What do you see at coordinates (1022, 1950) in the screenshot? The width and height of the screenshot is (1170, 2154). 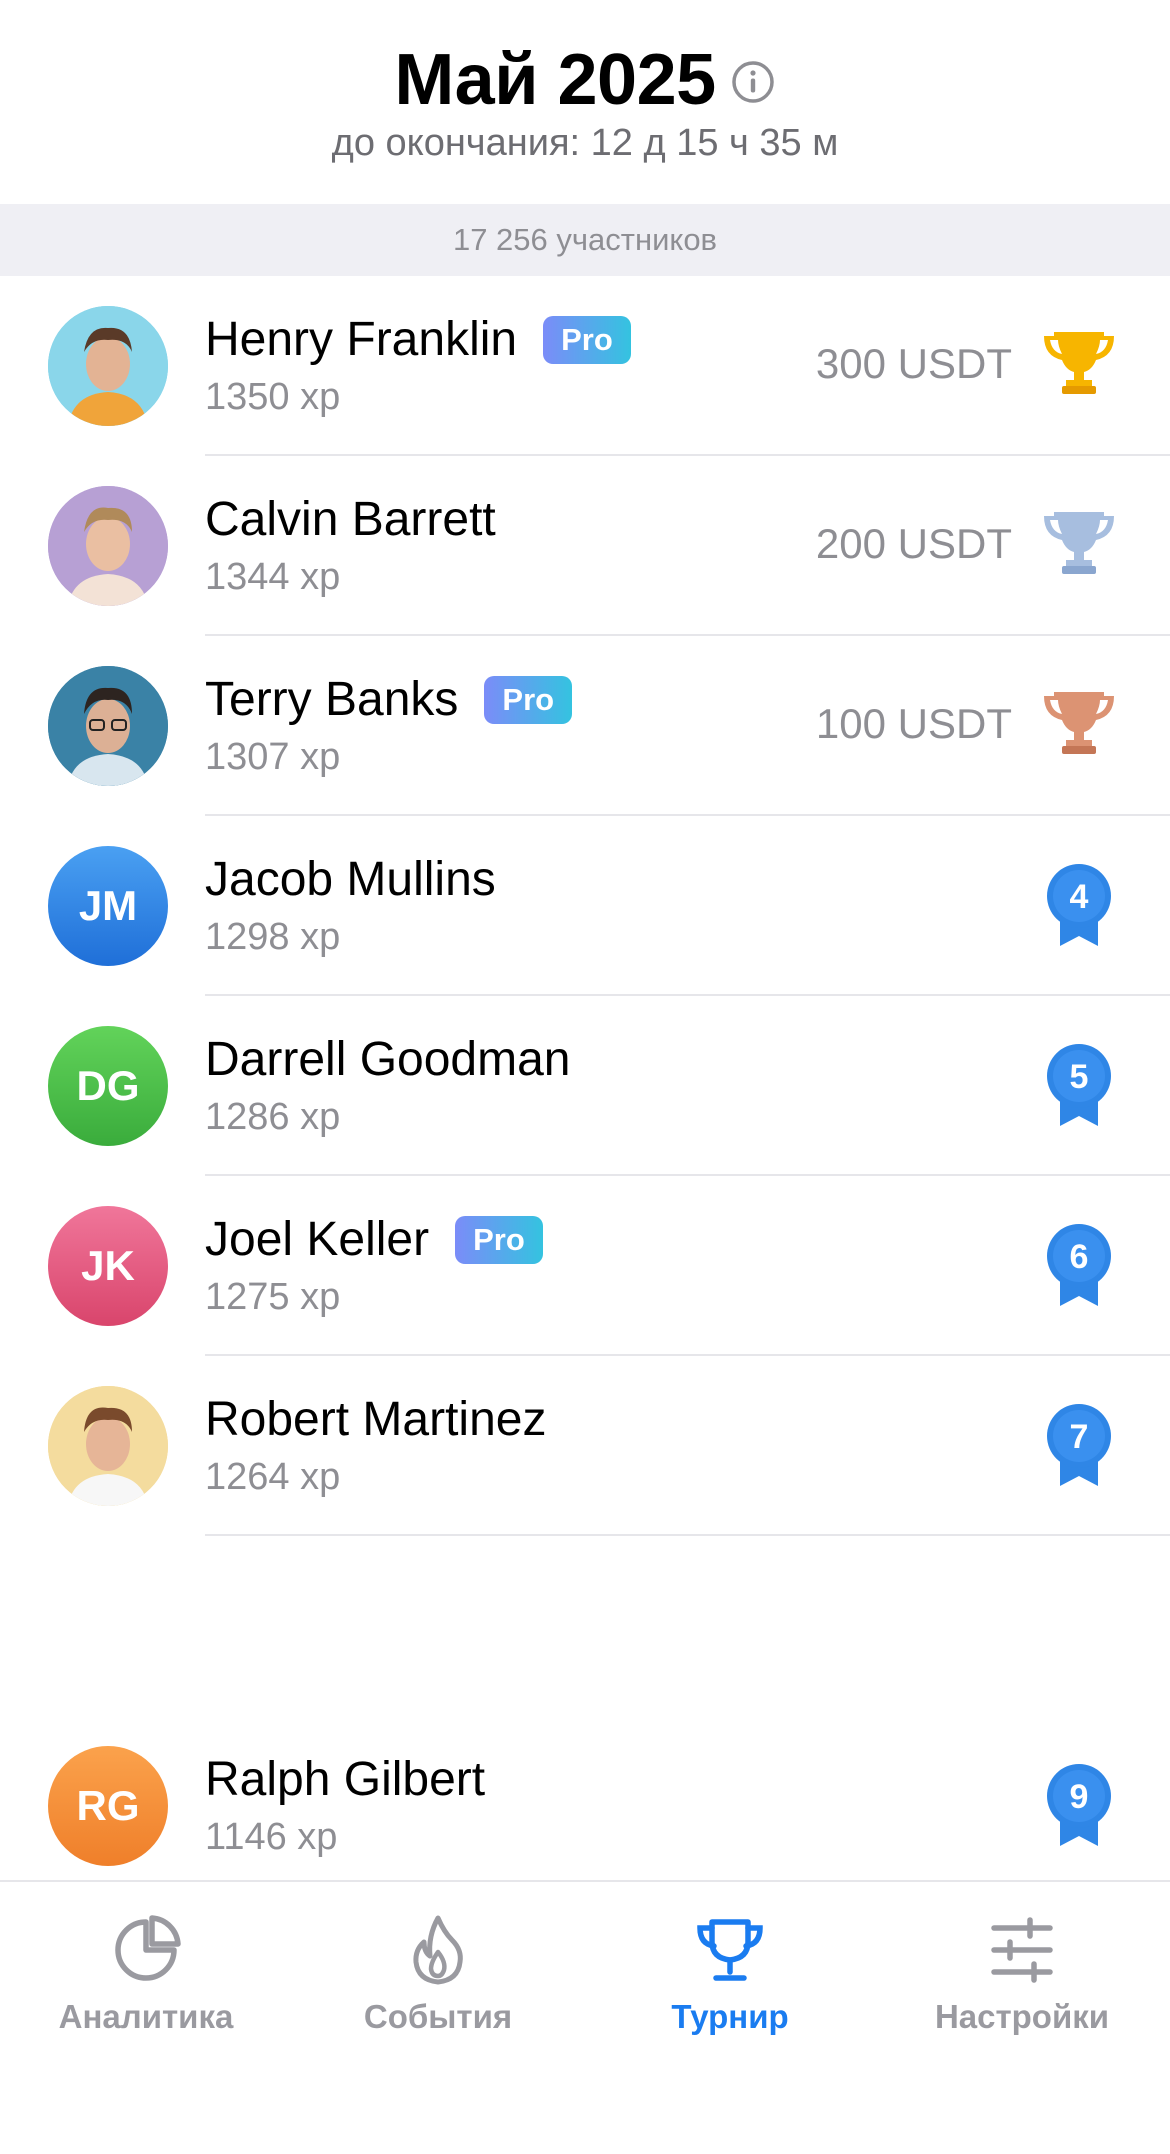 I see `sliders-icon` at bounding box center [1022, 1950].